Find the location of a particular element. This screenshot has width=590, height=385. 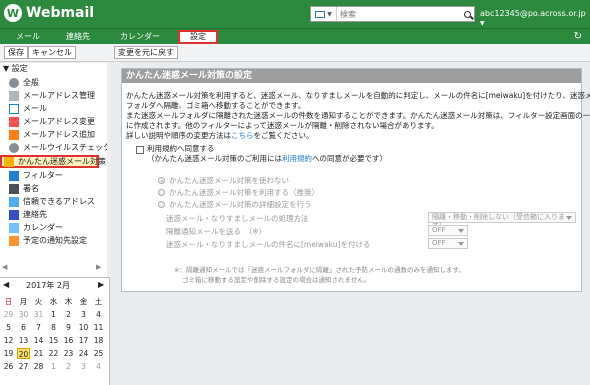

spam-action-select: 隔離・移動・削除しない（受信箱に入ります） is located at coordinates (502, 221).